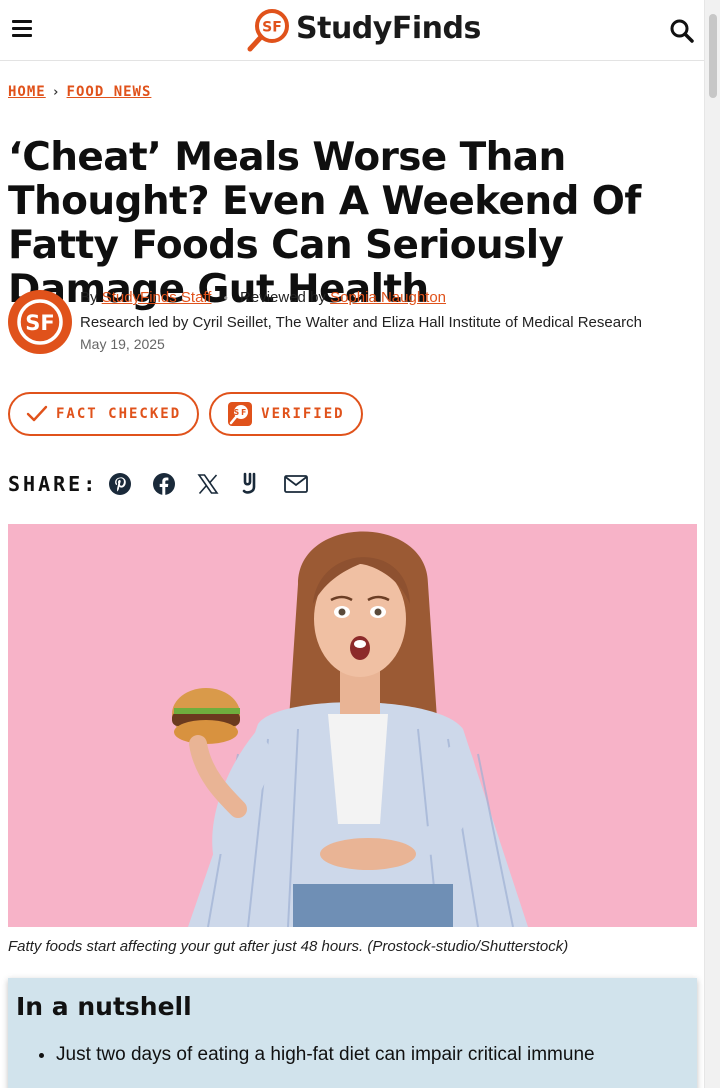 Image resolution: width=720 pixels, height=1088 pixels. I want to click on yummly-icon, so click(252, 484).